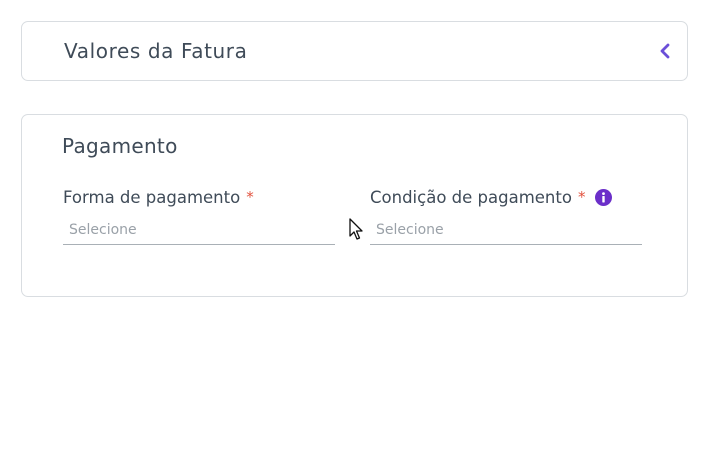 The height and width of the screenshot is (460, 713). I want to click on payment-title: Pagamento, so click(120, 146).